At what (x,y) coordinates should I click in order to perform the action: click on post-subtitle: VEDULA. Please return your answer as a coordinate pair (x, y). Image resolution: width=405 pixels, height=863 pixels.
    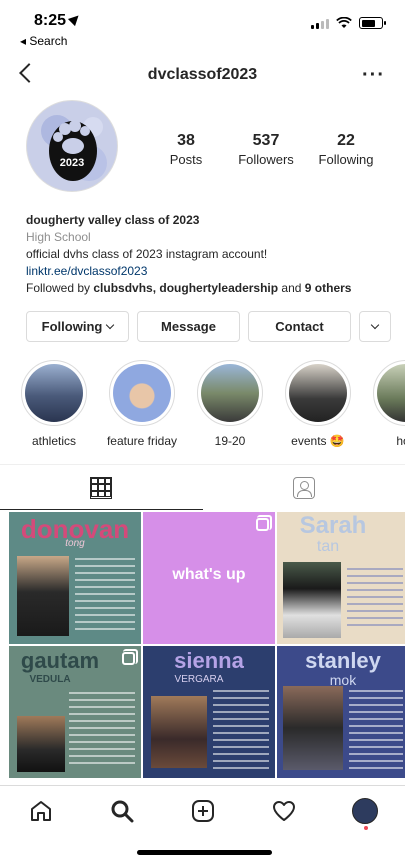
    Looking at the image, I should click on (50, 679).